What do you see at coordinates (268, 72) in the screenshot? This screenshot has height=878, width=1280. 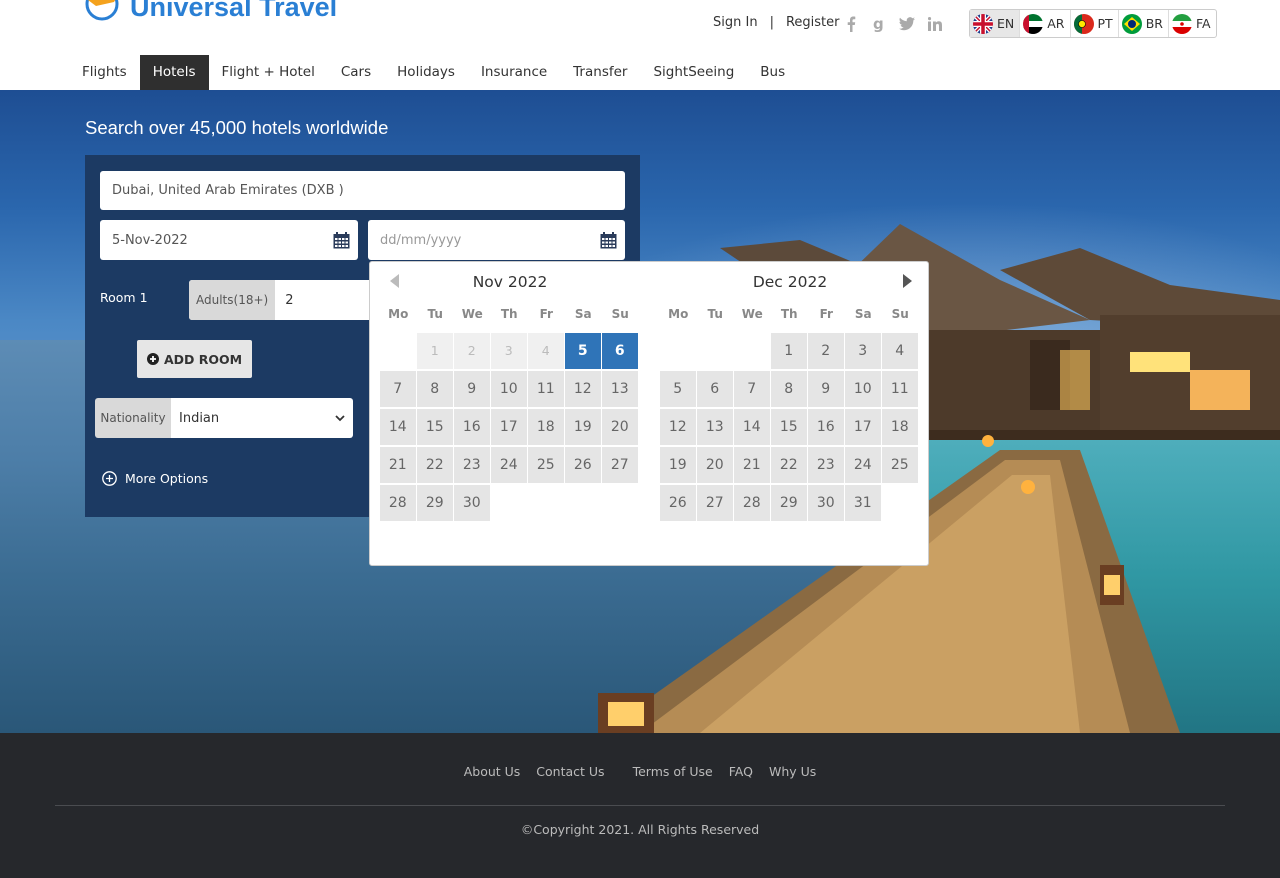 I see `nav-flight-hotel: Flight + Hotel` at bounding box center [268, 72].